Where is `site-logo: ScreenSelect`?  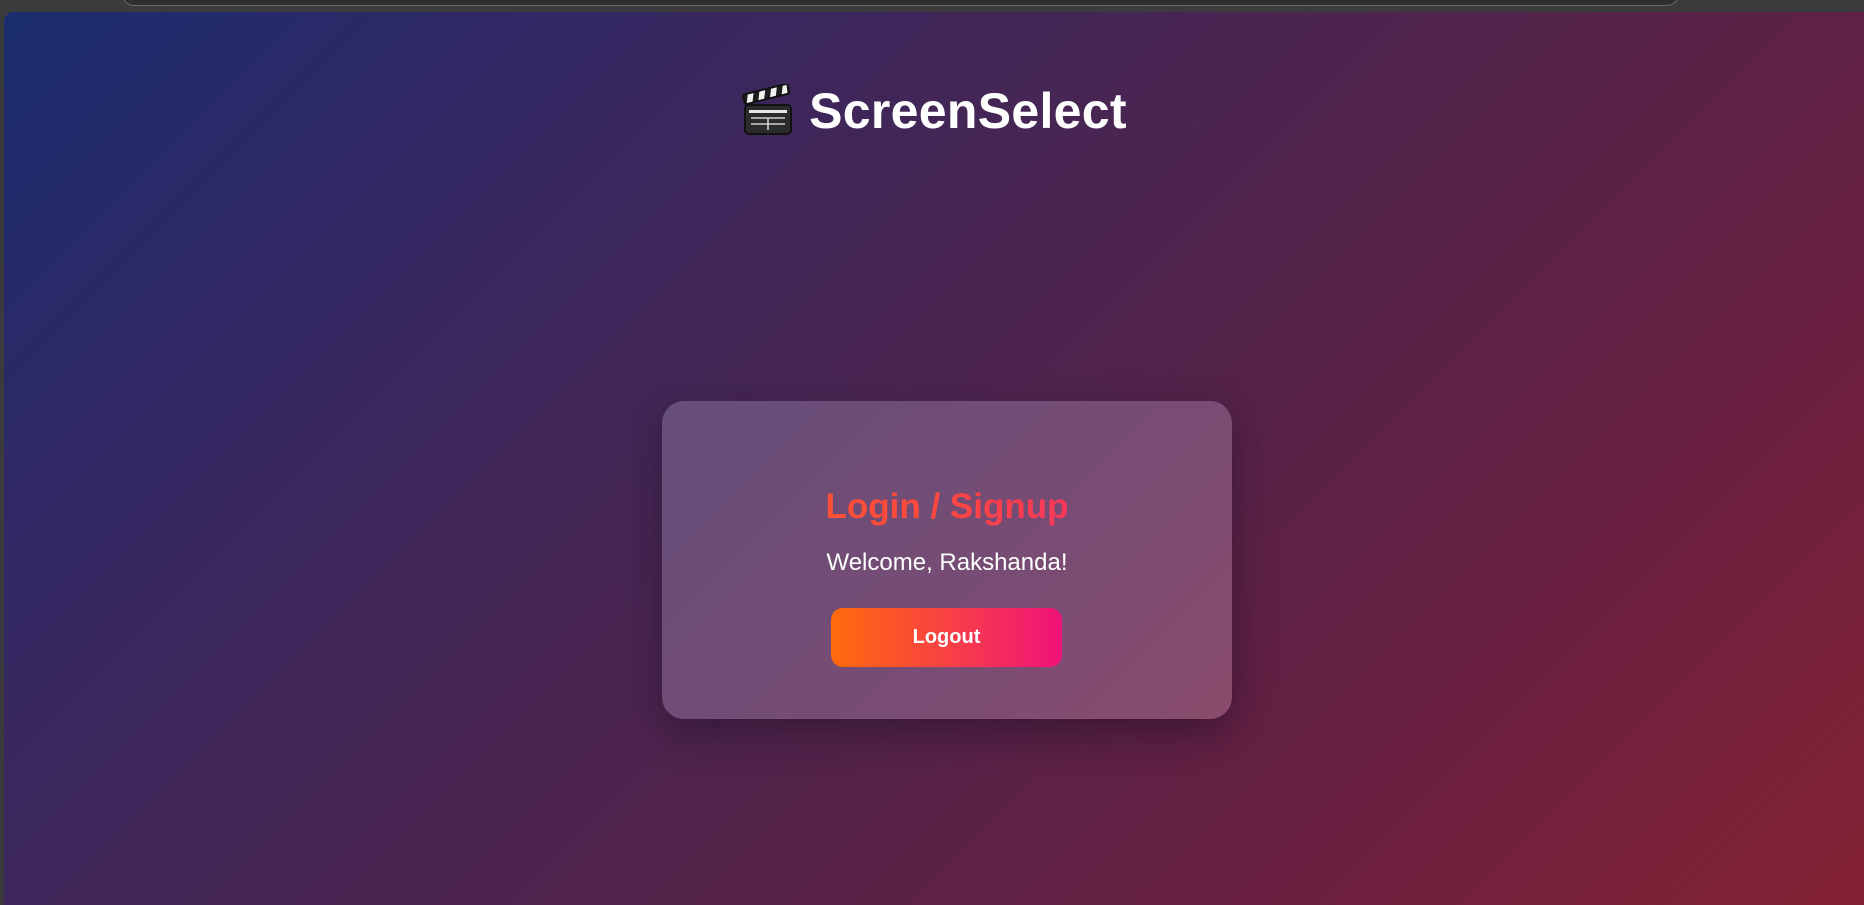
site-logo: ScreenSelect is located at coordinates (934, 111).